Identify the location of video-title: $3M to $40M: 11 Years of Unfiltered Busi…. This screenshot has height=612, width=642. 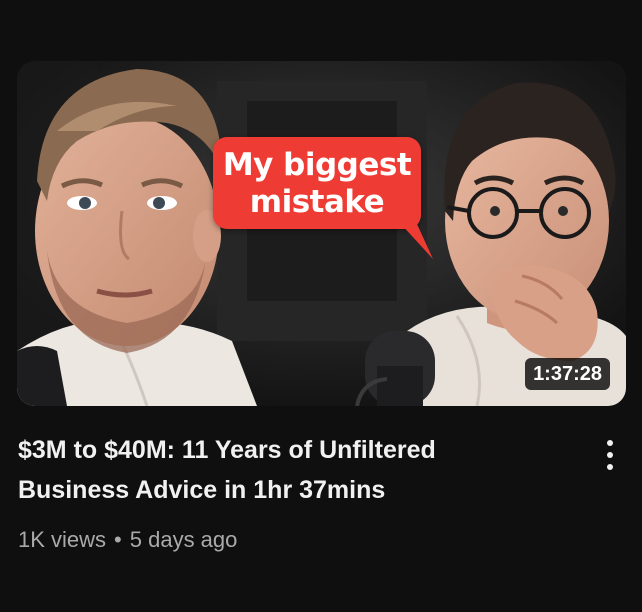
(278, 470).